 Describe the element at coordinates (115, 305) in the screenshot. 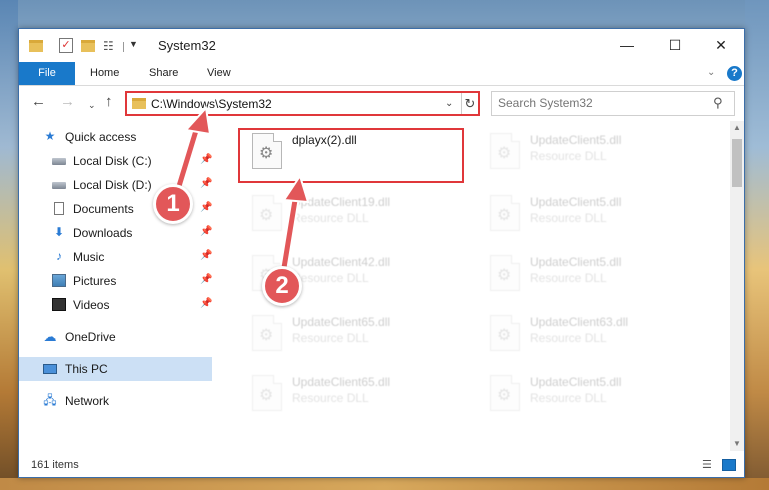

I see `sidebar-item-videos: Videos 📌` at that location.